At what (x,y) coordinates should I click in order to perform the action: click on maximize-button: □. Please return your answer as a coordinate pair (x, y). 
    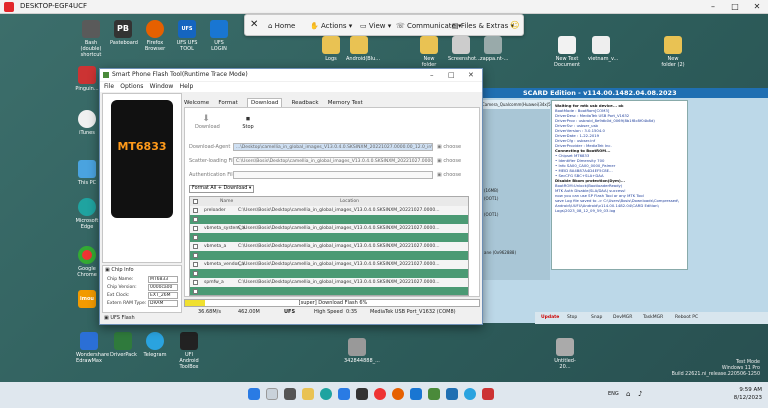
    Looking at the image, I should click on (735, 7).